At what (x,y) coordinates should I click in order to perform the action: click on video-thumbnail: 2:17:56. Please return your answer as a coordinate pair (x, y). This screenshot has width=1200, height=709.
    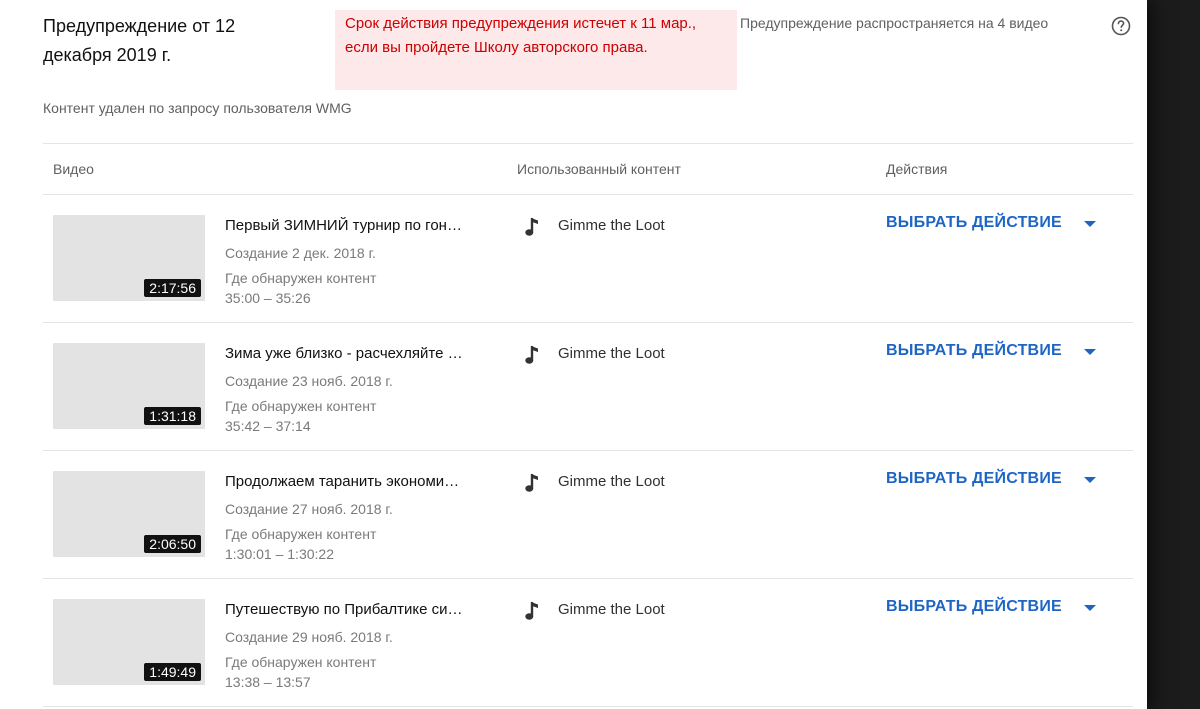
    Looking at the image, I should click on (129, 258).